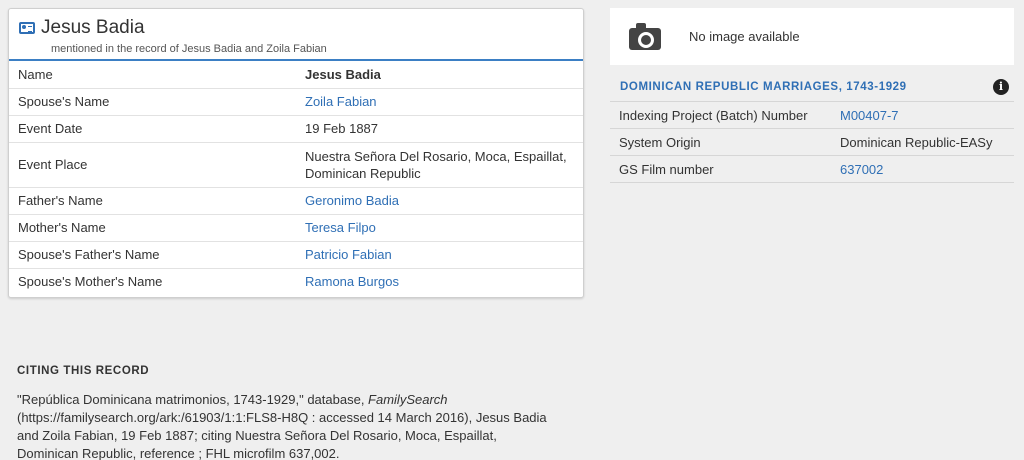 The image size is (1024, 460). I want to click on row-value: Jesus Badia, so click(343, 74).